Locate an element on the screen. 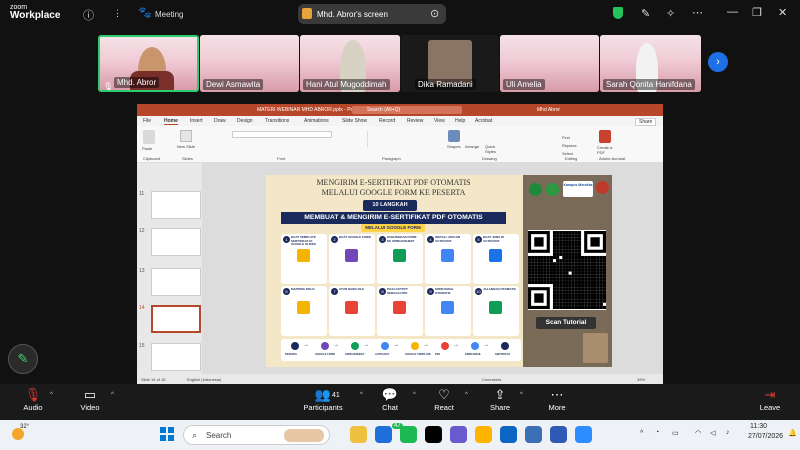 The width and height of the screenshot is (800, 450). annotate-icon: ✎ is located at coordinates (645, 13).